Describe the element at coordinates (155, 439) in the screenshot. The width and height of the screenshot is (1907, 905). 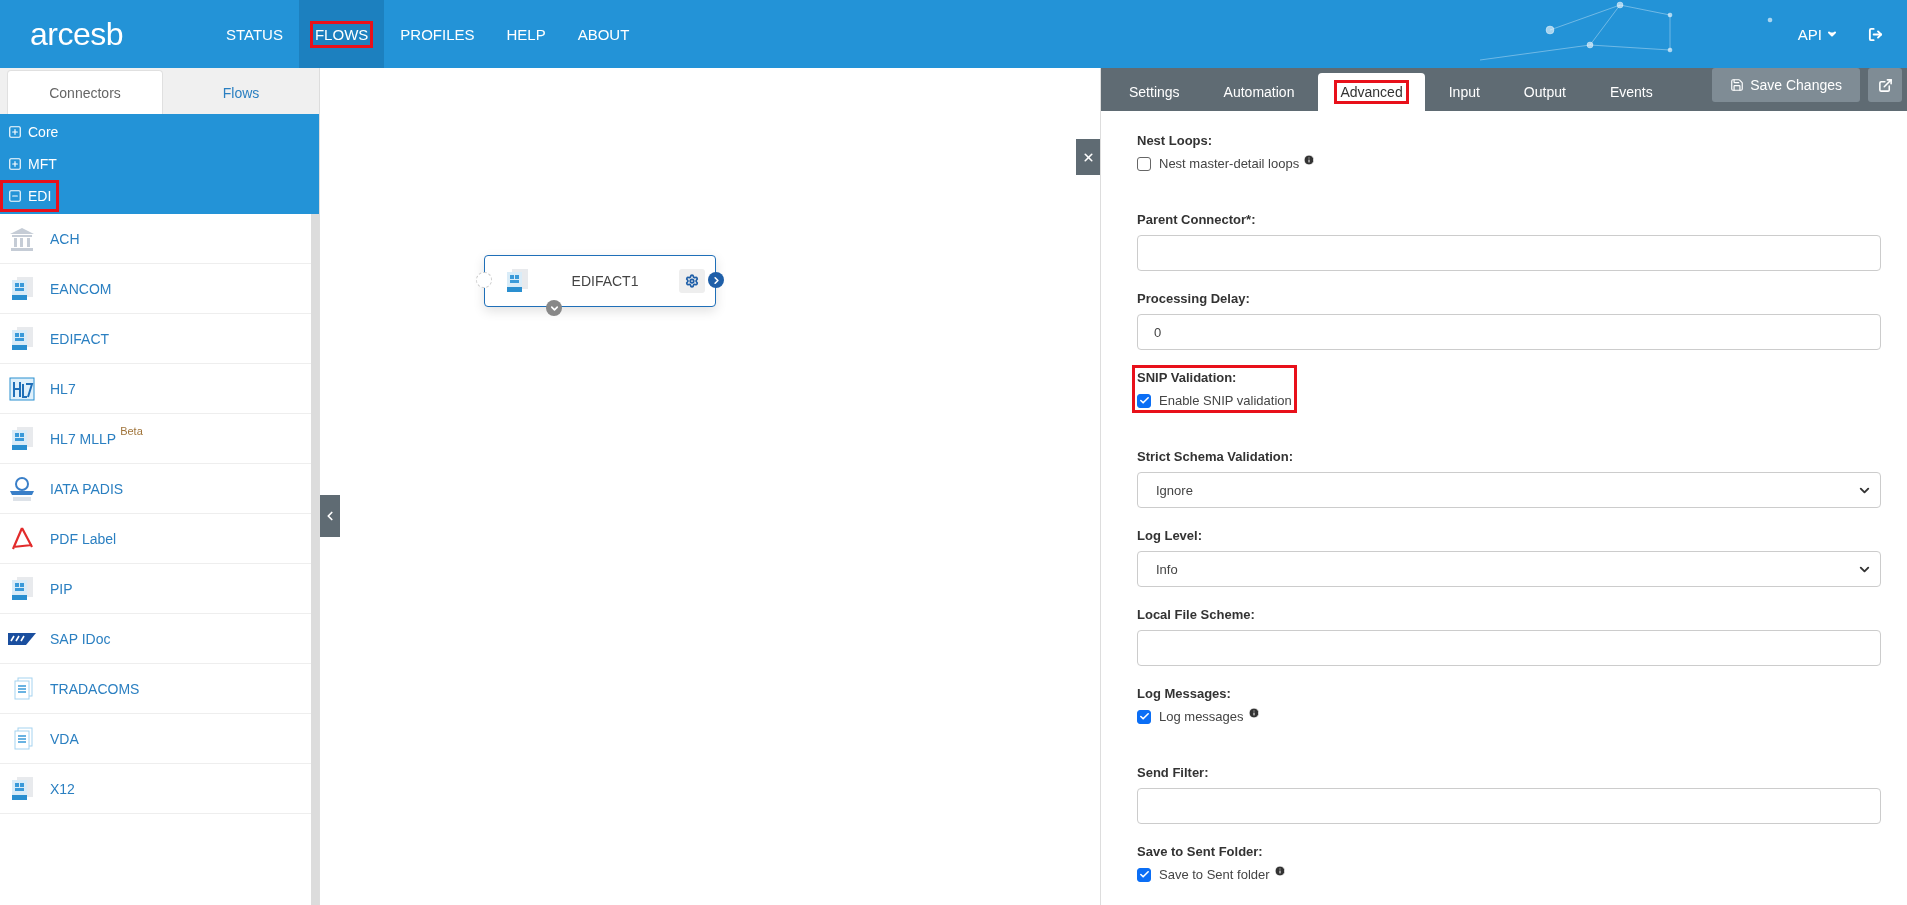
I see `connector-item: HL7 MLLP Beta` at that location.